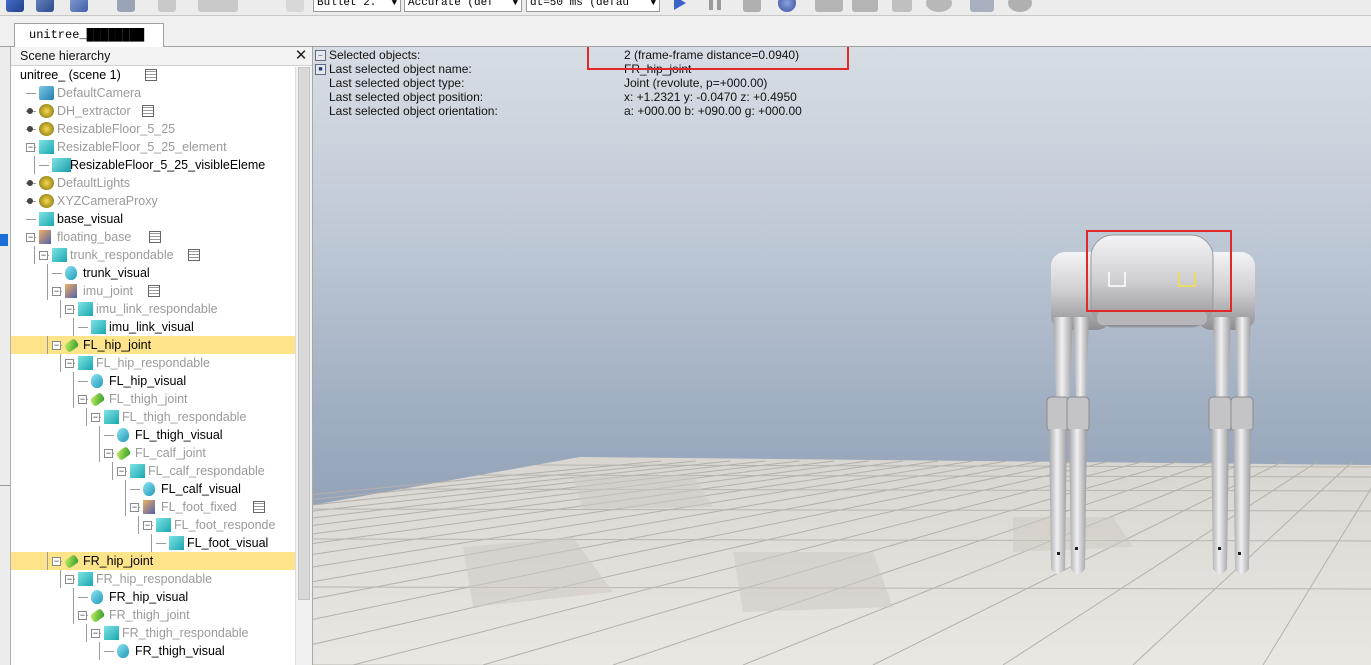 Image resolution: width=1371 pixels, height=665 pixels. I want to click on scrollbar-thumb, so click(304, 333).